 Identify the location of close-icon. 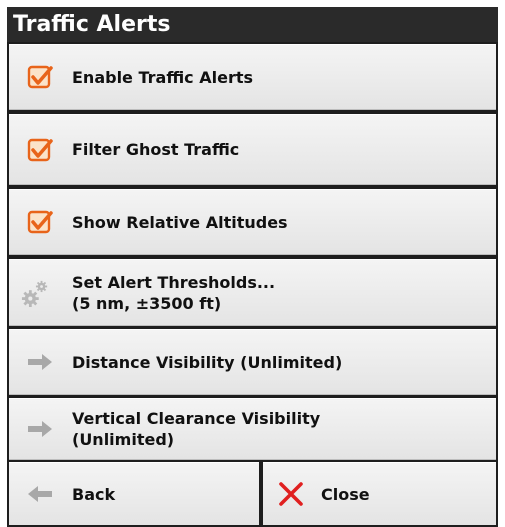
(291, 494).